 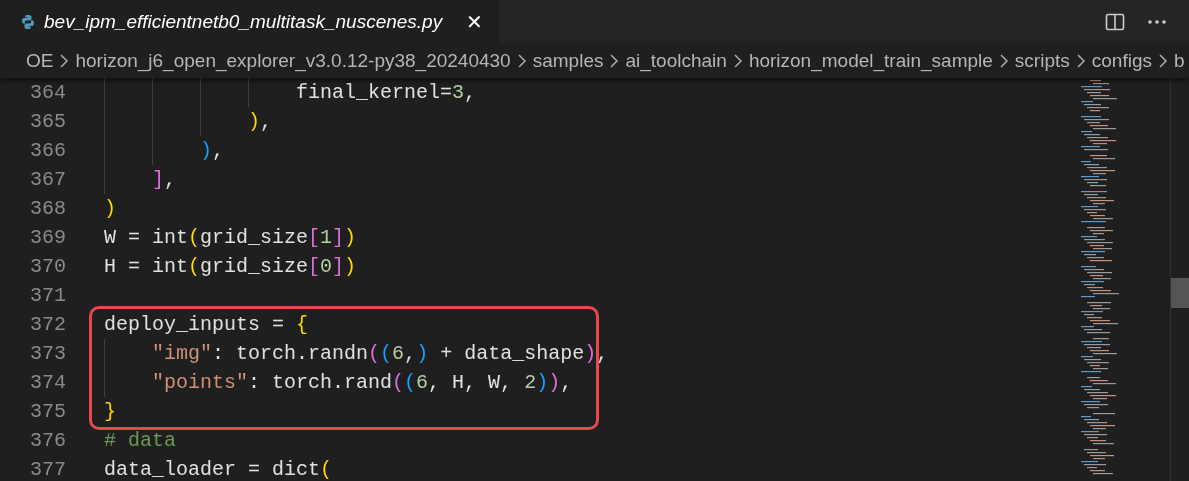 What do you see at coordinates (47, 121) in the screenshot?
I see `line-number: 365` at bounding box center [47, 121].